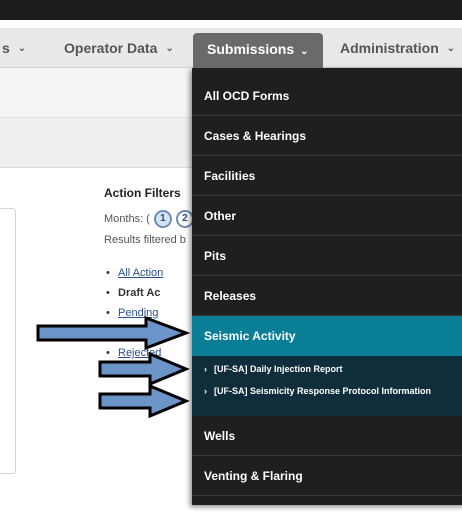 The image size is (462, 527). I want to click on menu-item-seismic-activity: Seismic Activity, so click(327, 336).